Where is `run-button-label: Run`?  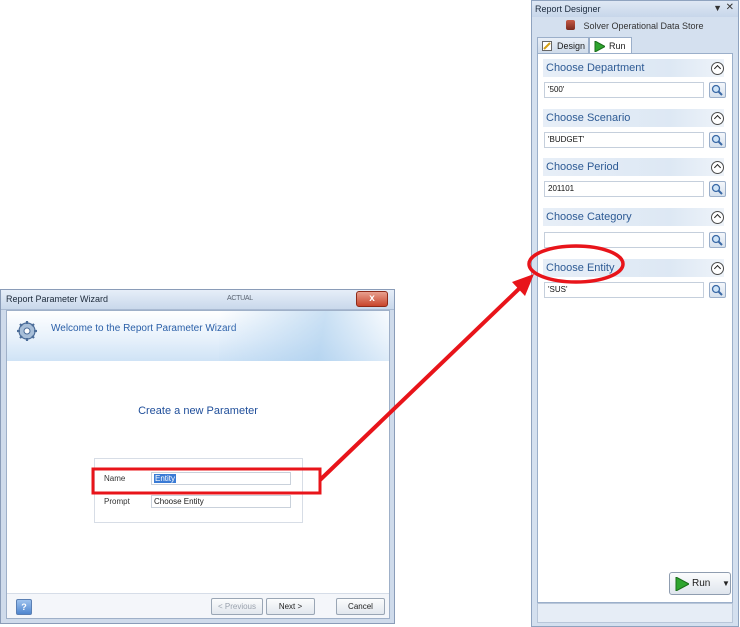 run-button-label: Run is located at coordinates (701, 583).